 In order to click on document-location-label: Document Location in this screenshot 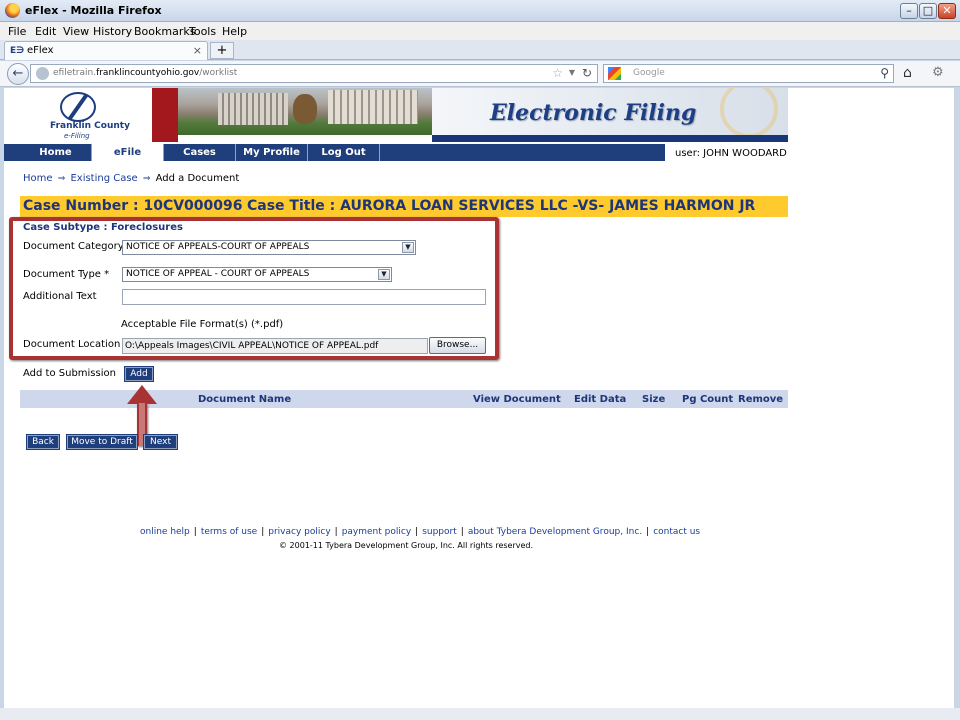, I will do `click(72, 344)`.